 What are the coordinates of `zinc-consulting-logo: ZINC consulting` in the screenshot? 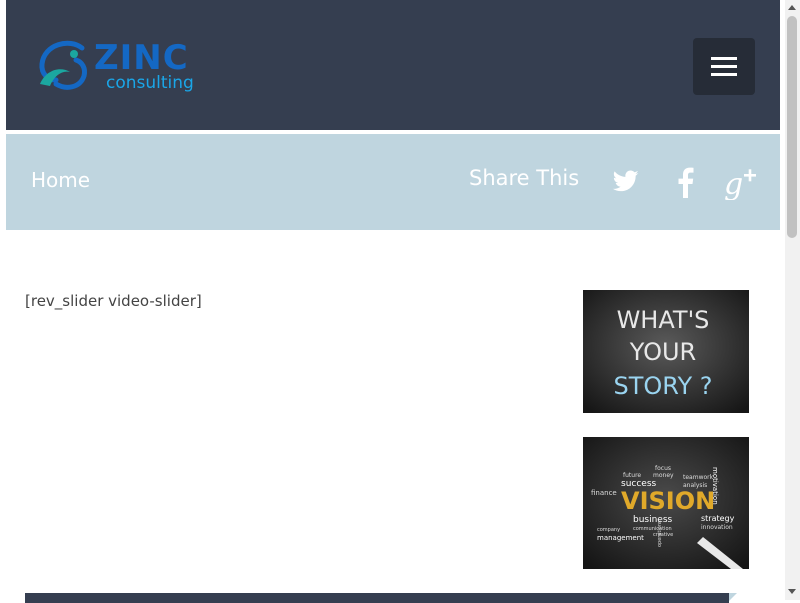 It's located at (121, 67).